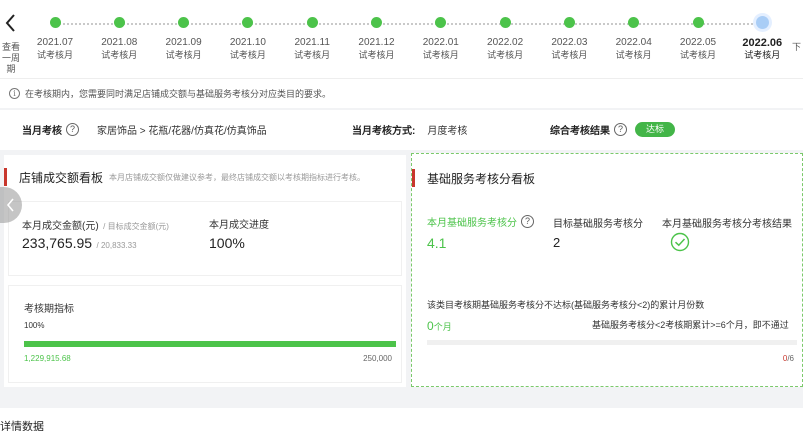 Image resolution: width=803 pixels, height=431 pixels. I want to click on details-section: 详情数据, so click(401, 419).